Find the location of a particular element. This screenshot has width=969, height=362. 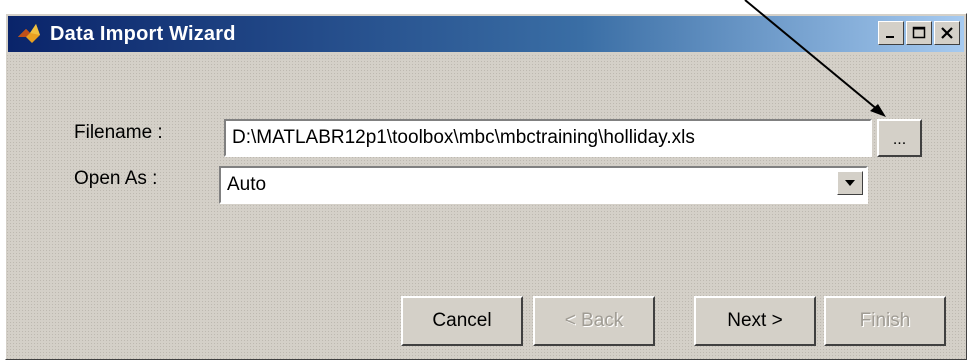

title-bar: Data Import Wizard is located at coordinates (486, 34).